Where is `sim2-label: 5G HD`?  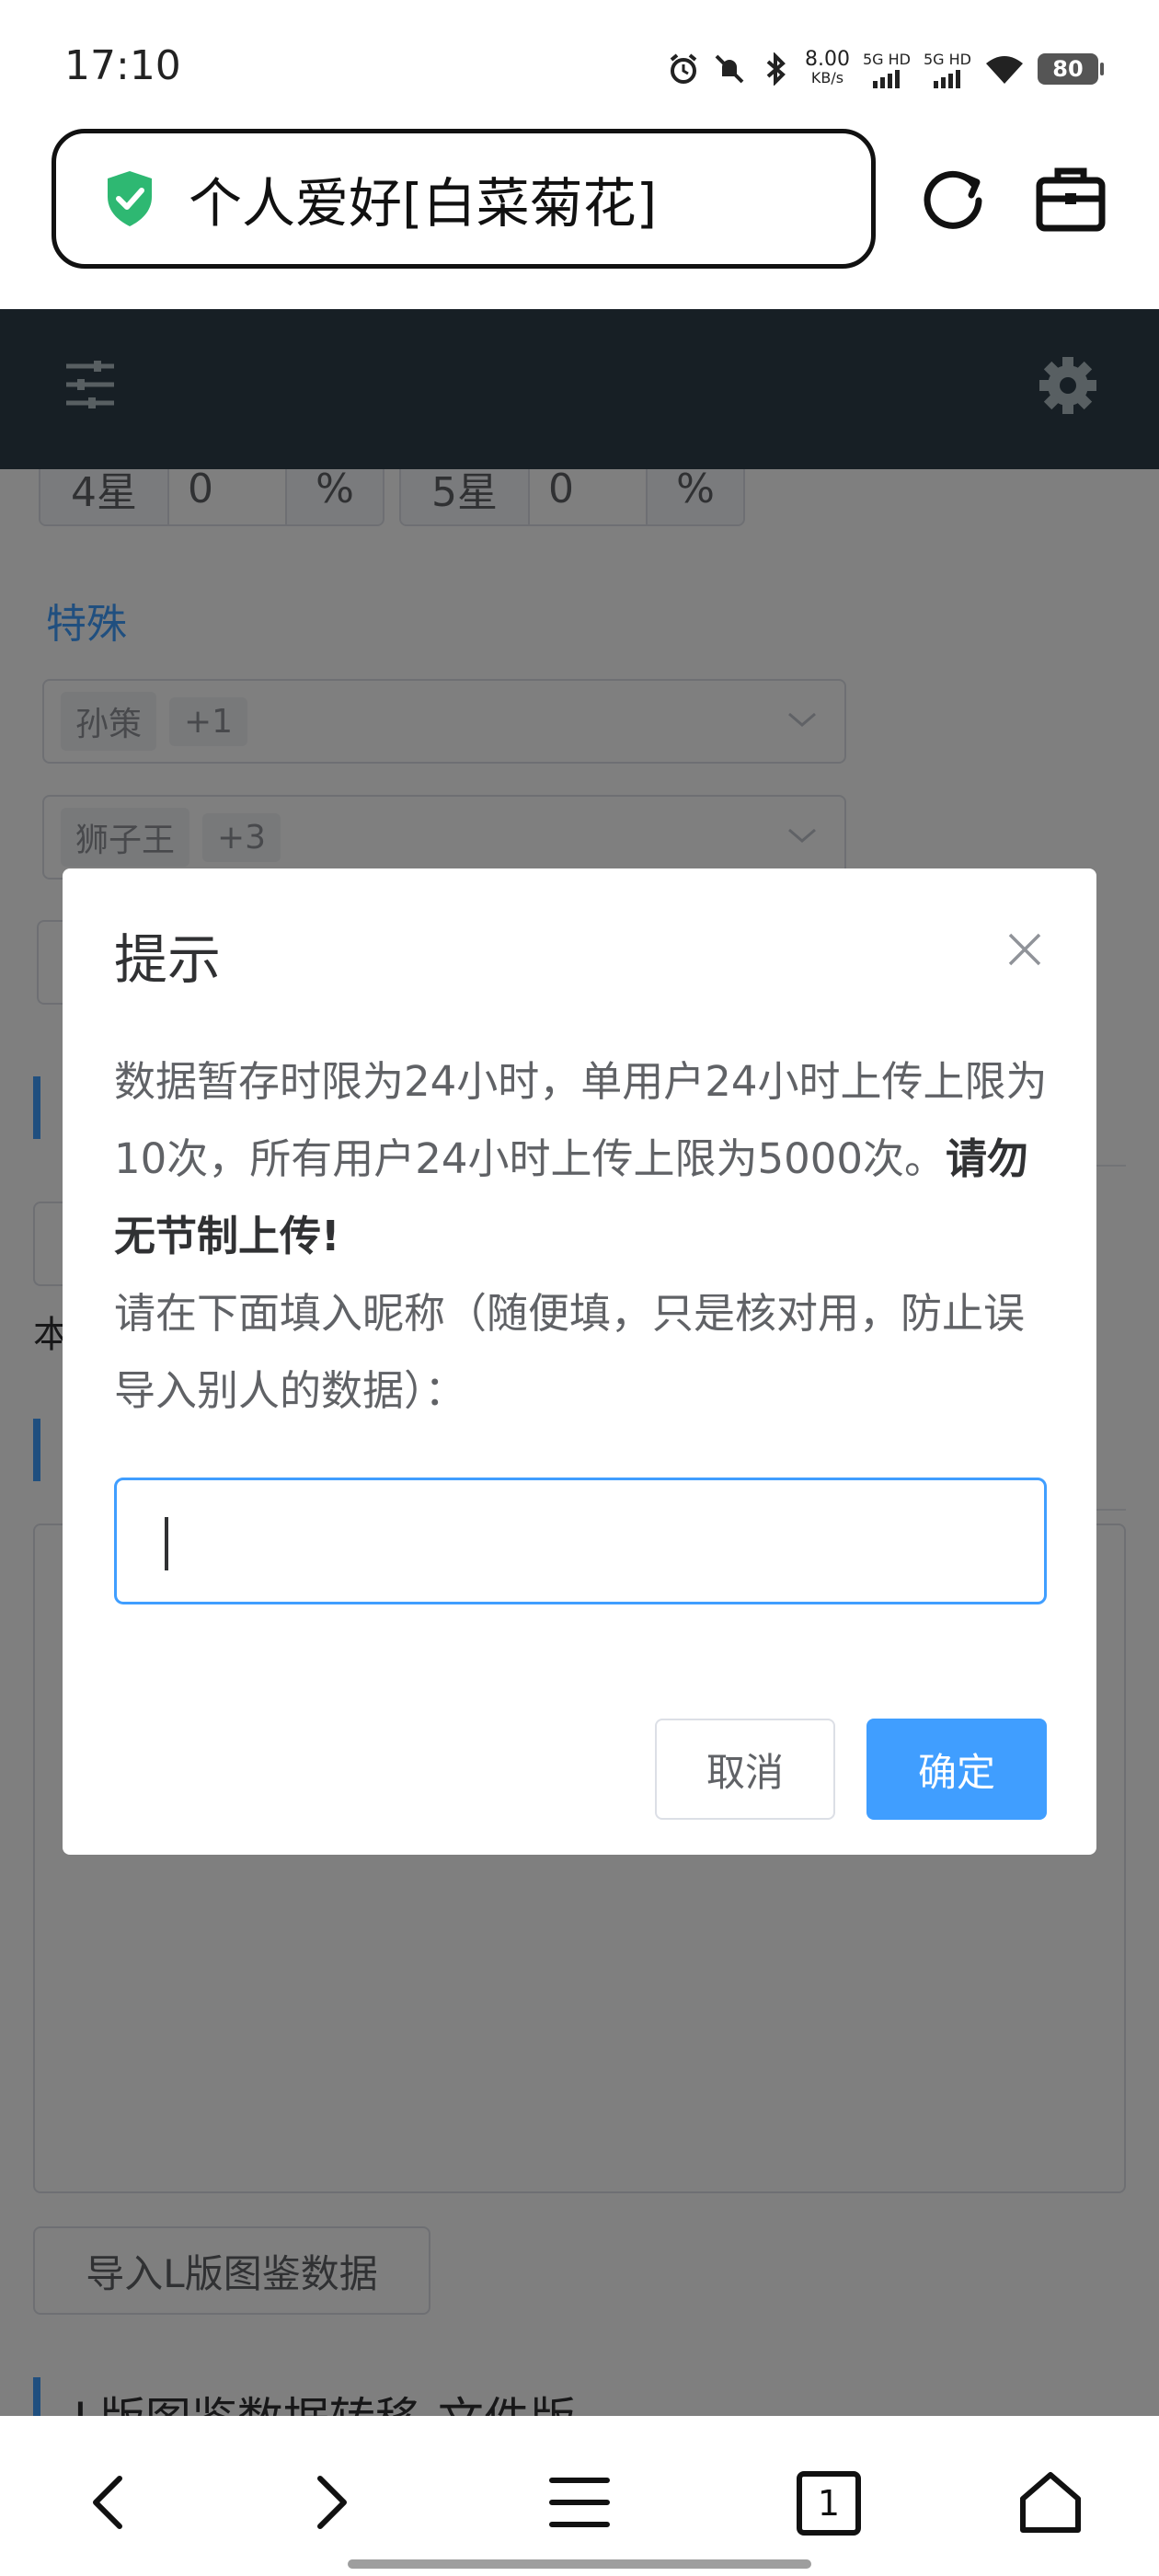
sim2-label: 5G HD is located at coordinates (947, 59).